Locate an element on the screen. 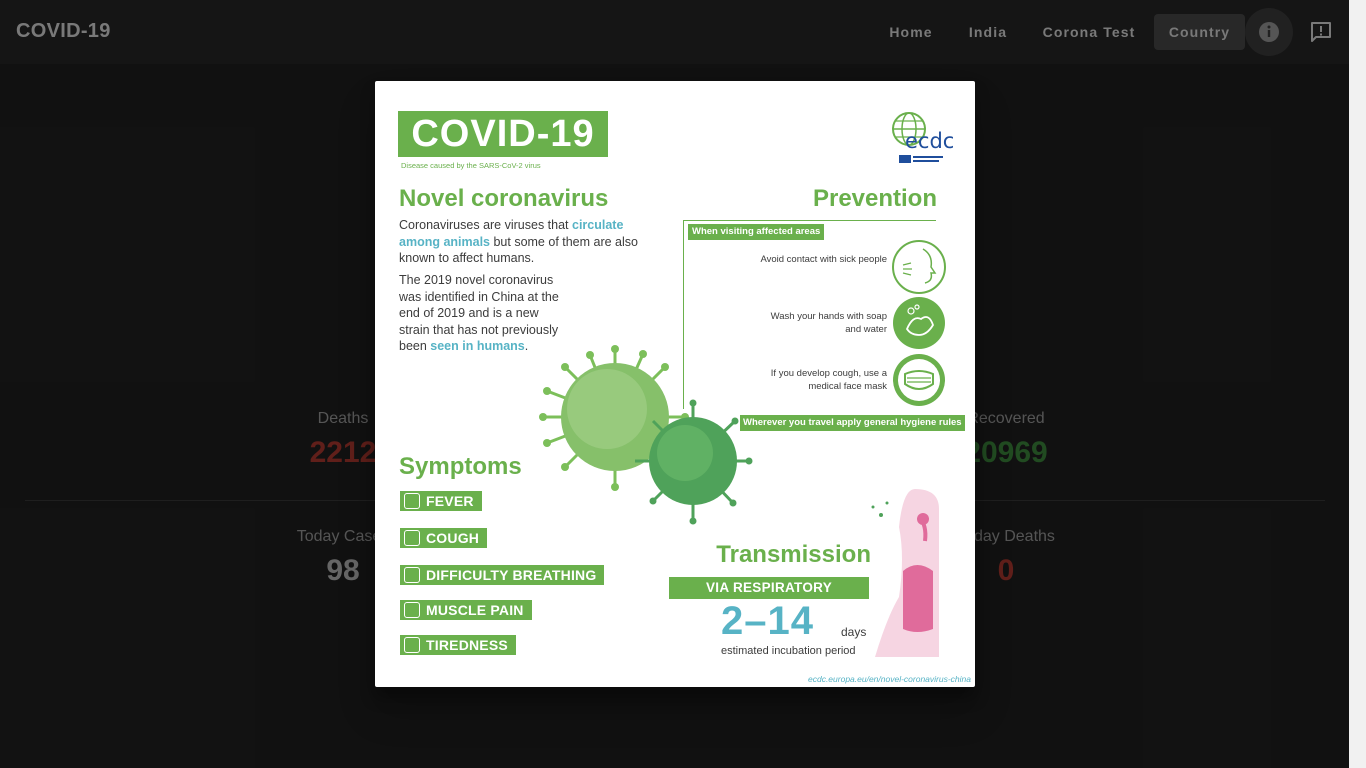 The width and height of the screenshot is (1366, 768). infographic-title: COVID-19 is located at coordinates (503, 134).